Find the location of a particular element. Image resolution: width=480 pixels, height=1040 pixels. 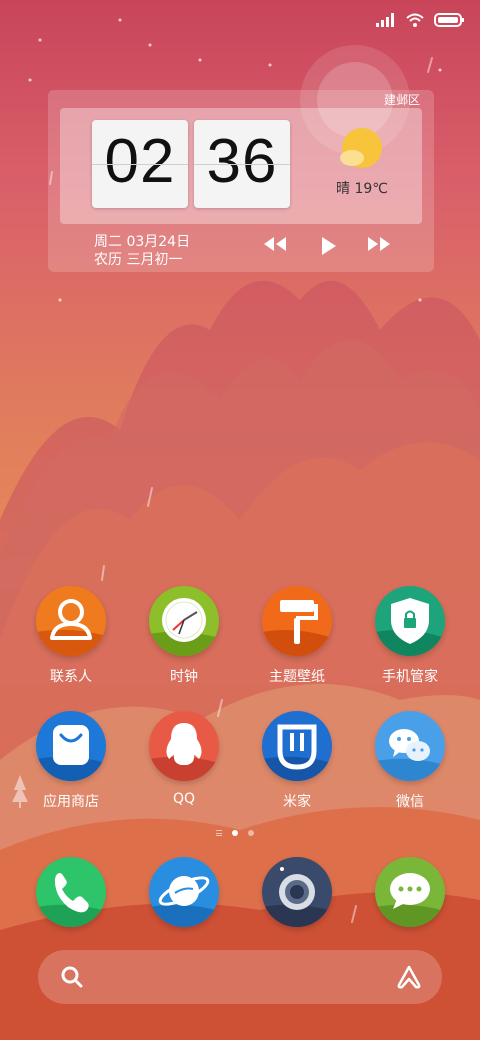

sunny-icon is located at coordinates (361, 152).